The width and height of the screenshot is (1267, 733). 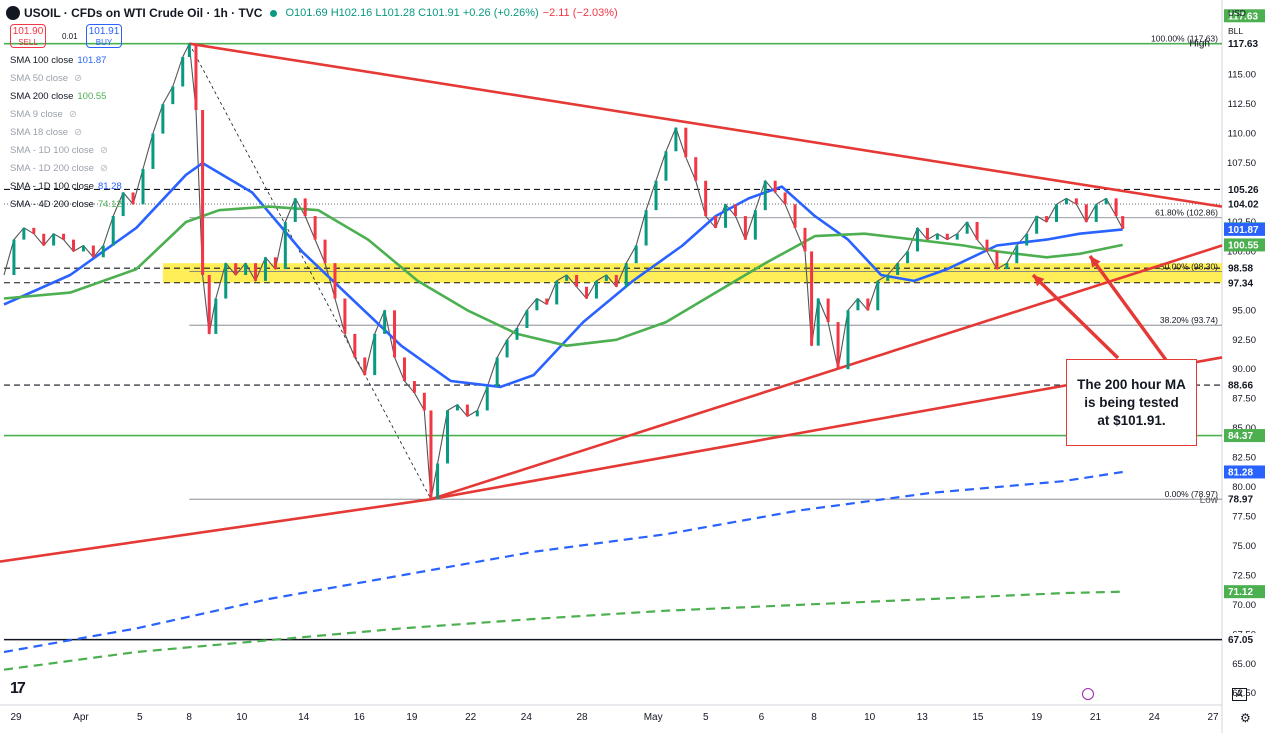 What do you see at coordinates (92, 60) in the screenshot?
I see `legend-item-value: 101.87` at bounding box center [92, 60].